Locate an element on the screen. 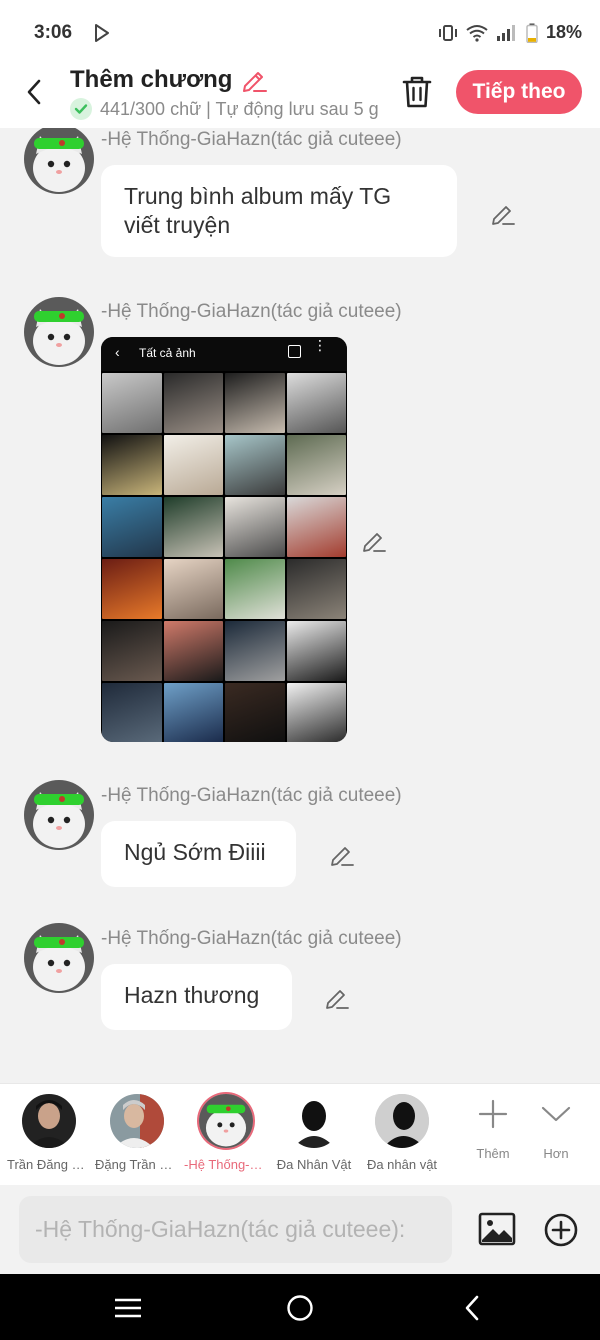  message-input: -Hệ Thống-GiaHazn(tác giả cuteee): is located at coordinates (235, 1229).